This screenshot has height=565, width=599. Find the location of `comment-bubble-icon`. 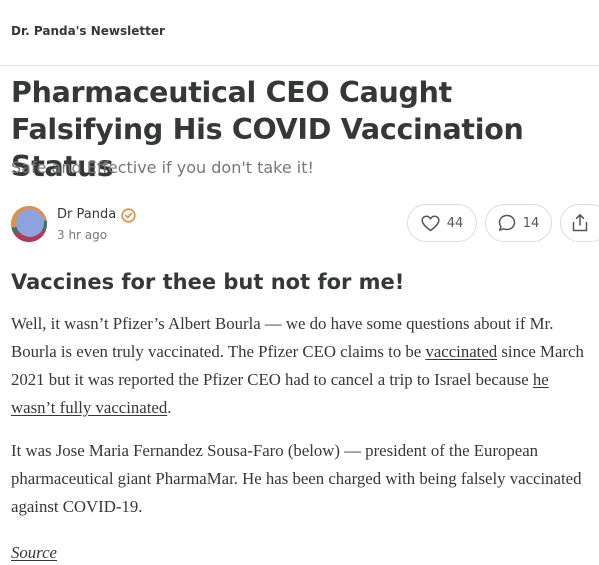

comment-bubble-icon is located at coordinates (507, 223).